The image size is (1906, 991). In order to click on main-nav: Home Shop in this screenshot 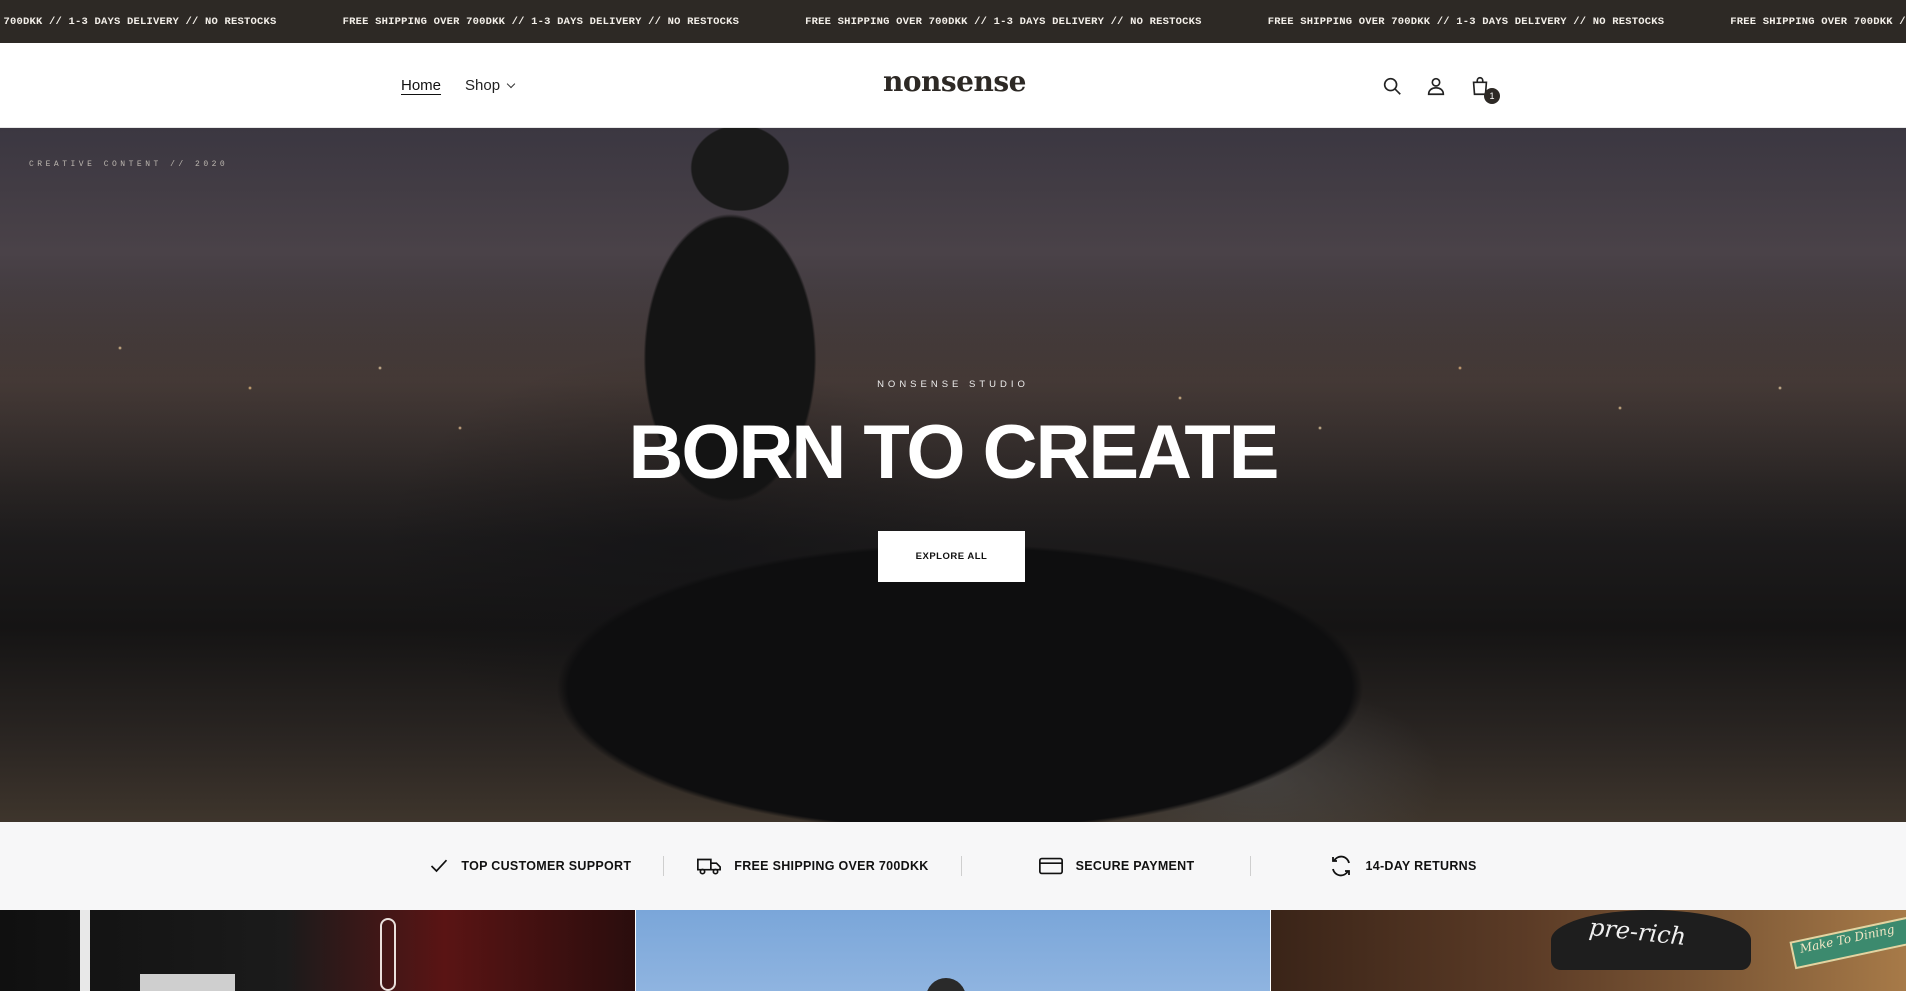, I will do `click(458, 85)`.